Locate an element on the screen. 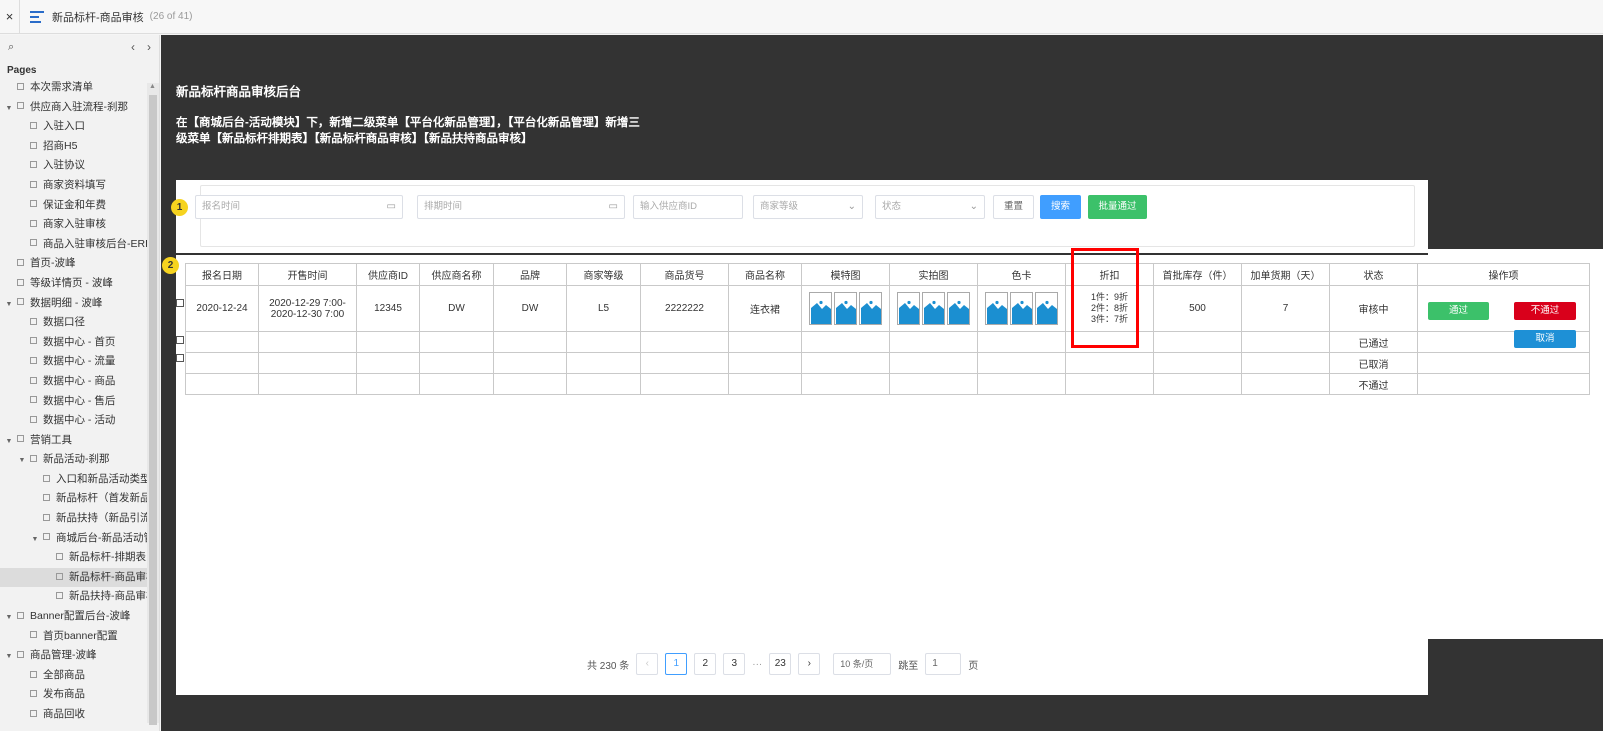 Image resolution: width=1603 pixels, height=731 pixels. sidebar-item: 新品标杆（首发新品） is located at coordinates (79, 499).